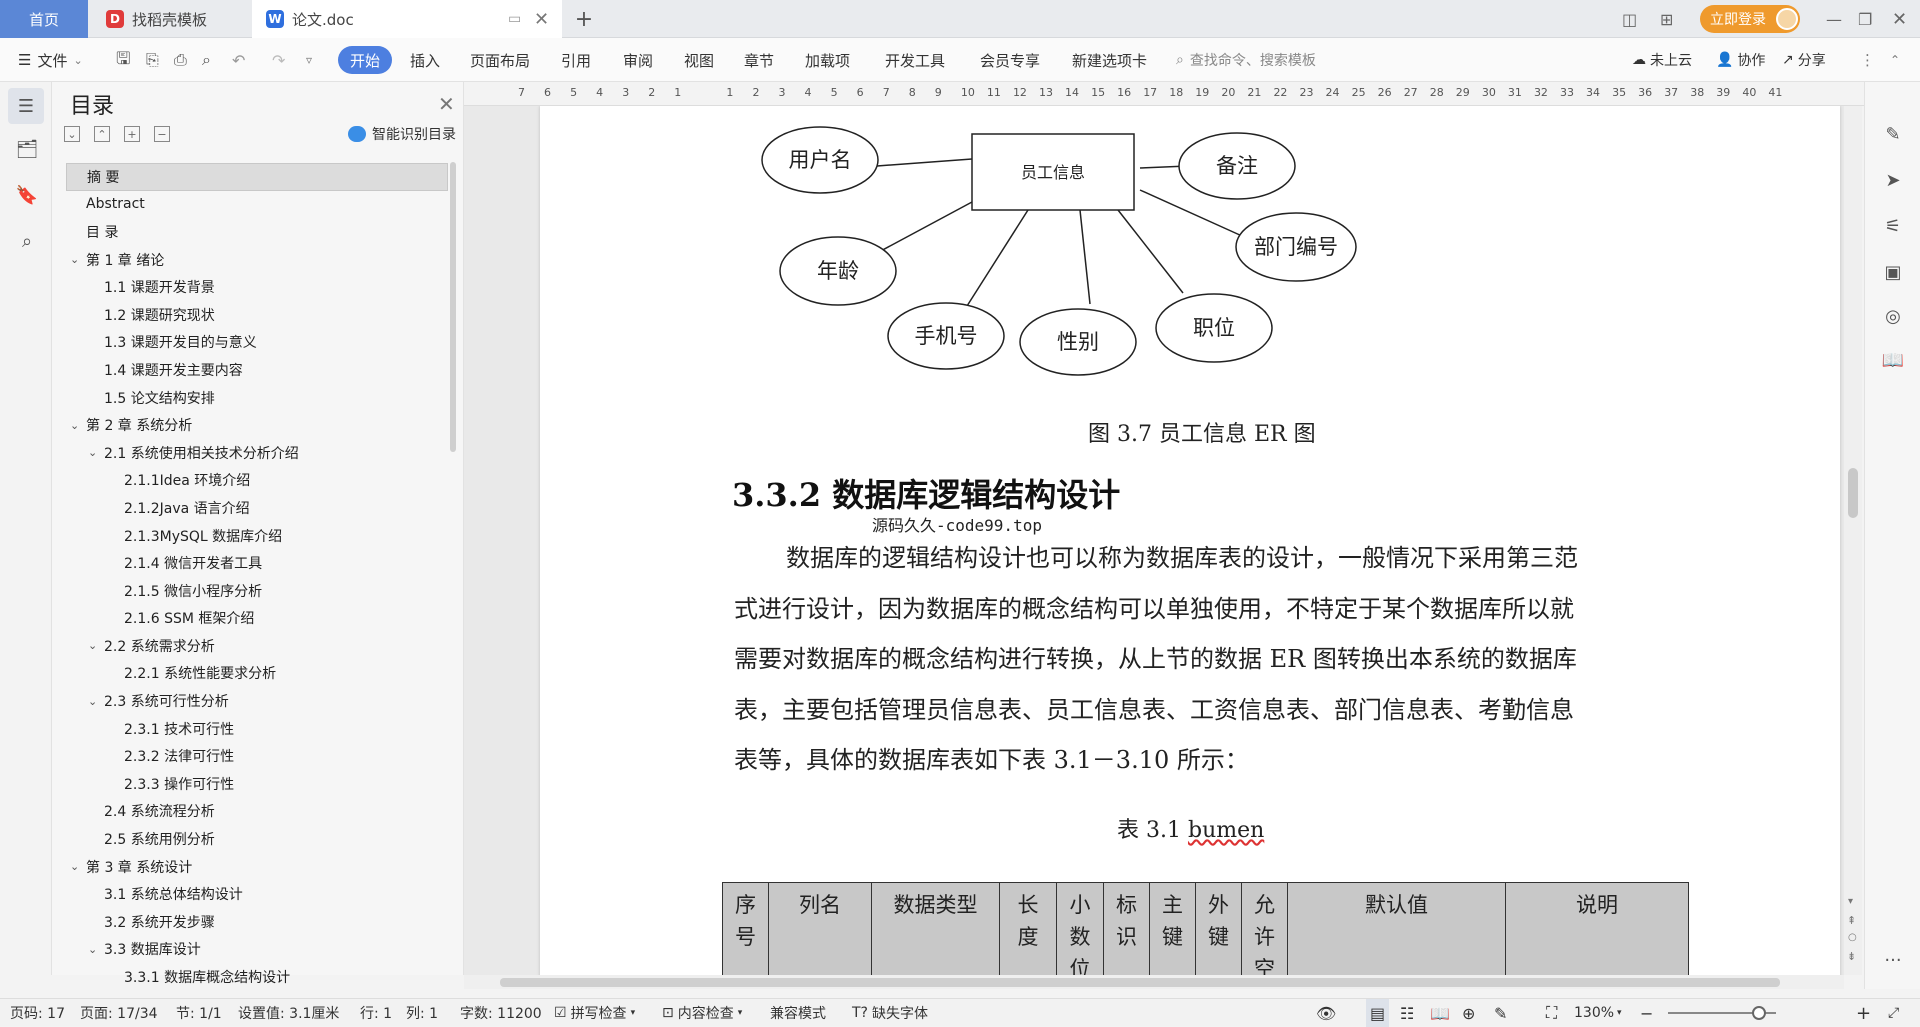 The width and height of the screenshot is (1920, 1027). I want to click on toc-item: 2.1.6 SSM 框架介绍, so click(257, 619).